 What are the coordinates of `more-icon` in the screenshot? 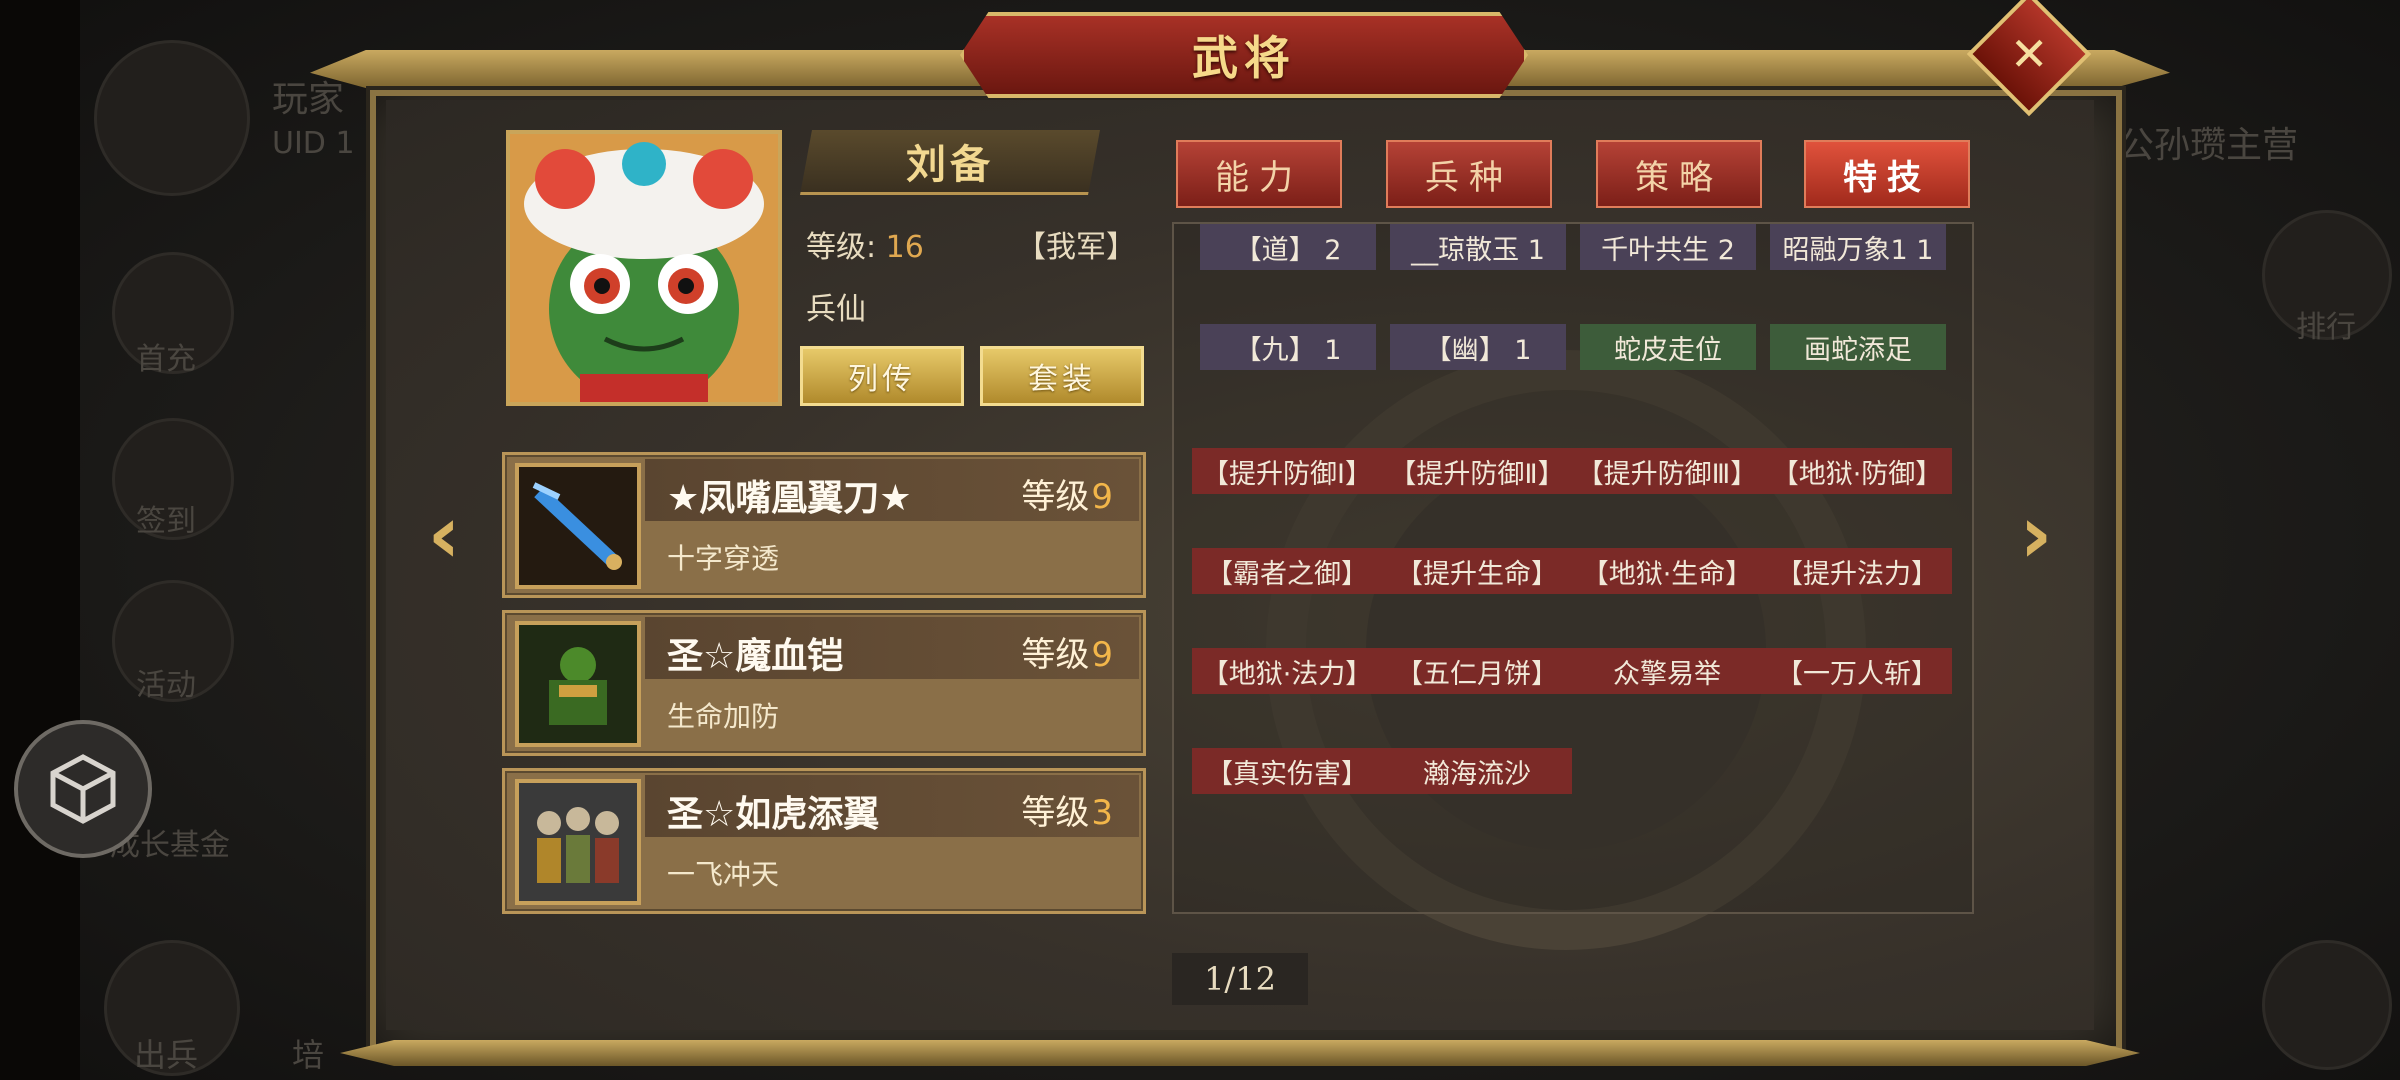 It's located at (2327, 1005).